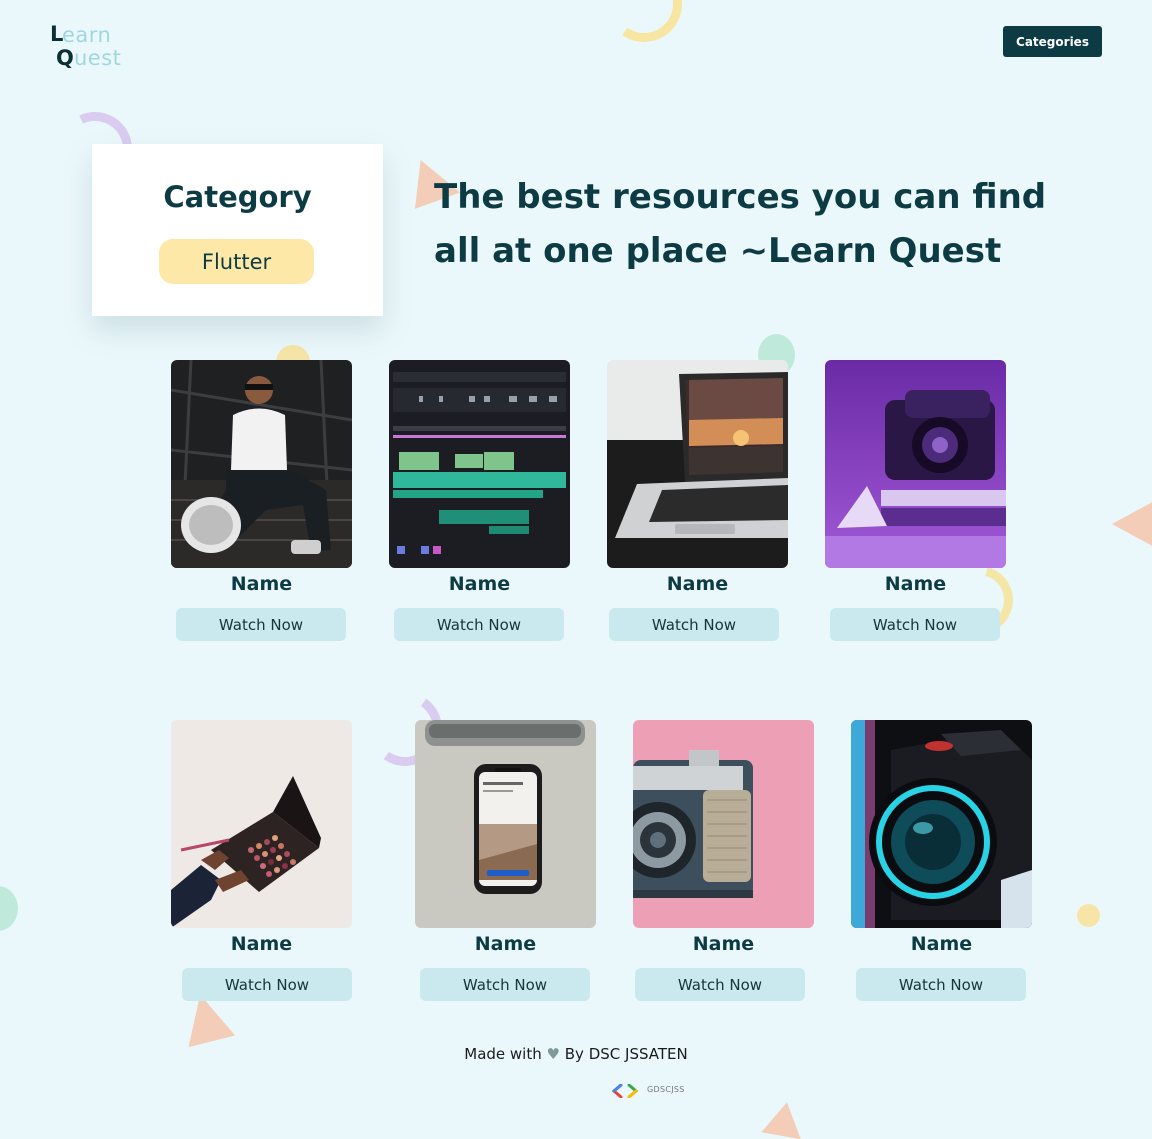  What do you see at coordinates (625, 1091) in the screenshot?
I see `gdsc-brackets-icon` at bounding box center [625, 1091].